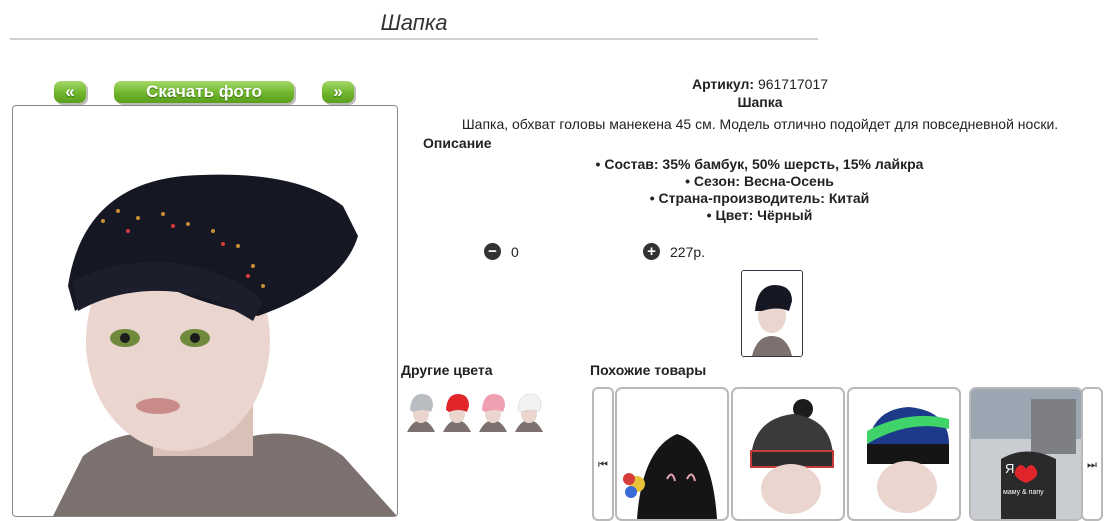 The height and width of the screenshot is (521, 1118). What do you see at coordinates (414, 39) in the screenshot?
I see `title-divider` at bounding box center [414, 39].